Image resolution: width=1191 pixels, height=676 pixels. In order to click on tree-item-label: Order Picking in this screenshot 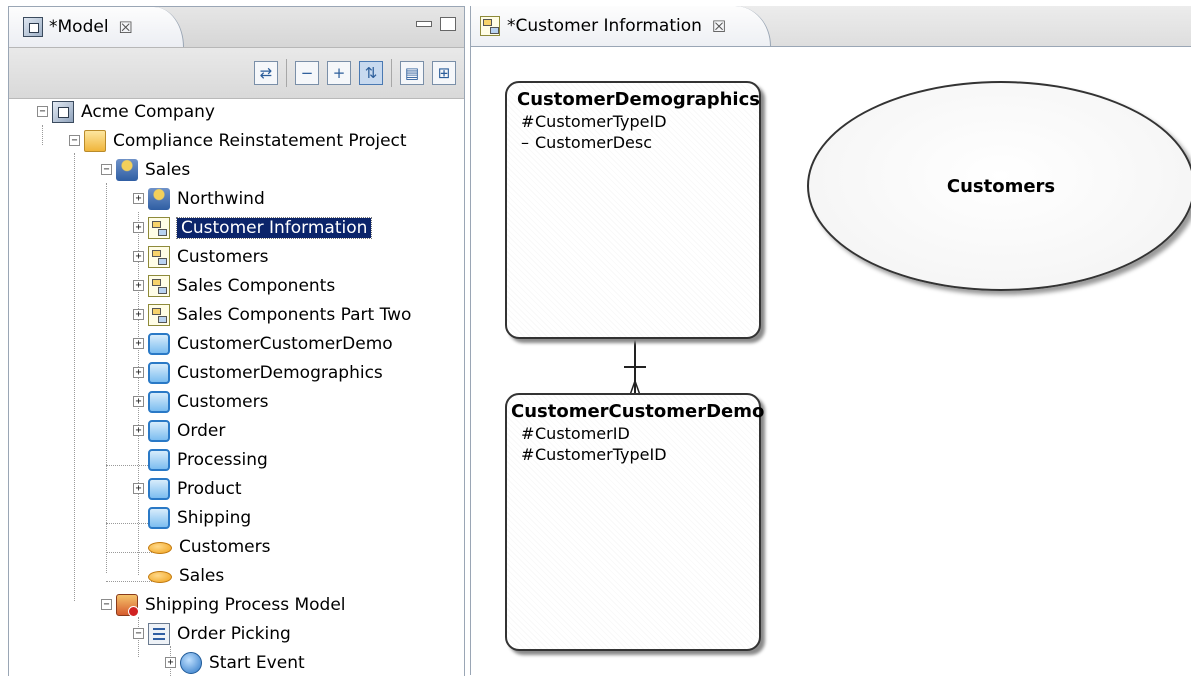, I will do `click(234, 633)`.